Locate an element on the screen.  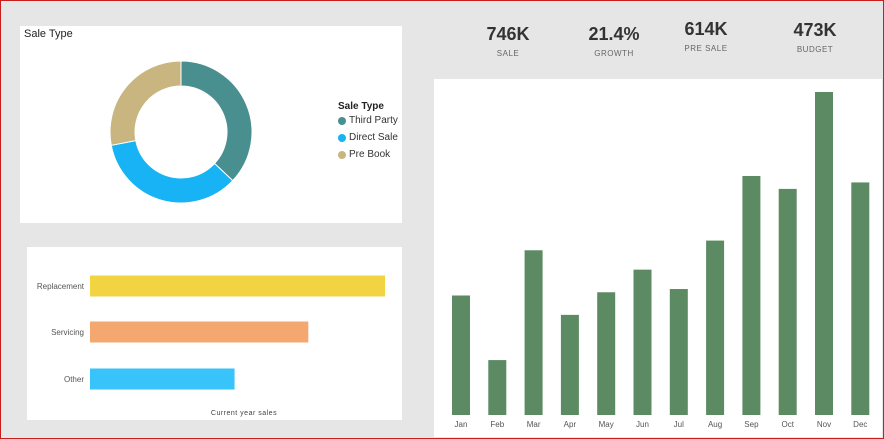
legend-item-third-party: Third Party is located at coordinates (368, 120).